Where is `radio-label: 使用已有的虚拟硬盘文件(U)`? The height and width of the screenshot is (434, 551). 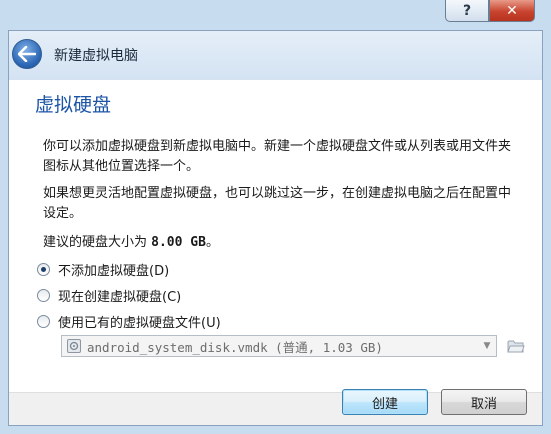 radio-label: 使用已有的虚拟硬盘文件(U) is located at coordinates (139, 321).